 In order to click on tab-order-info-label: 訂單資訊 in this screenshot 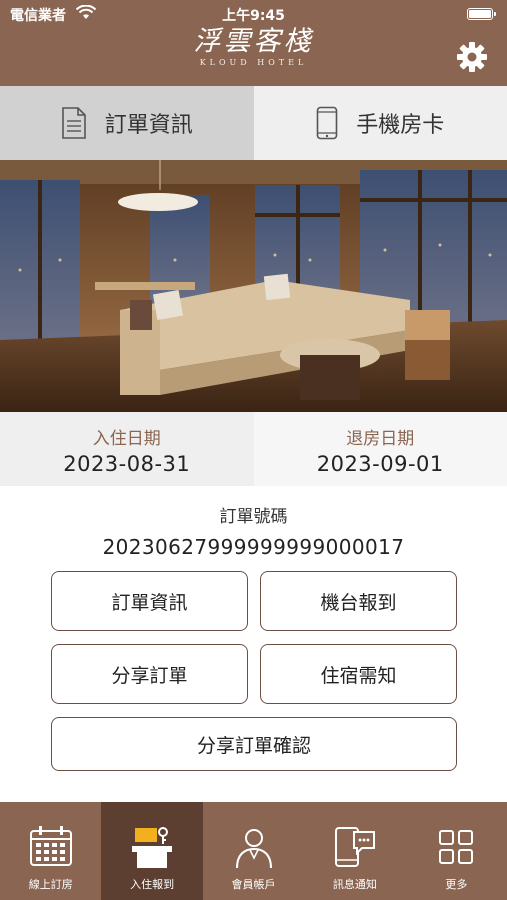, I will do `click(148, 125)`.